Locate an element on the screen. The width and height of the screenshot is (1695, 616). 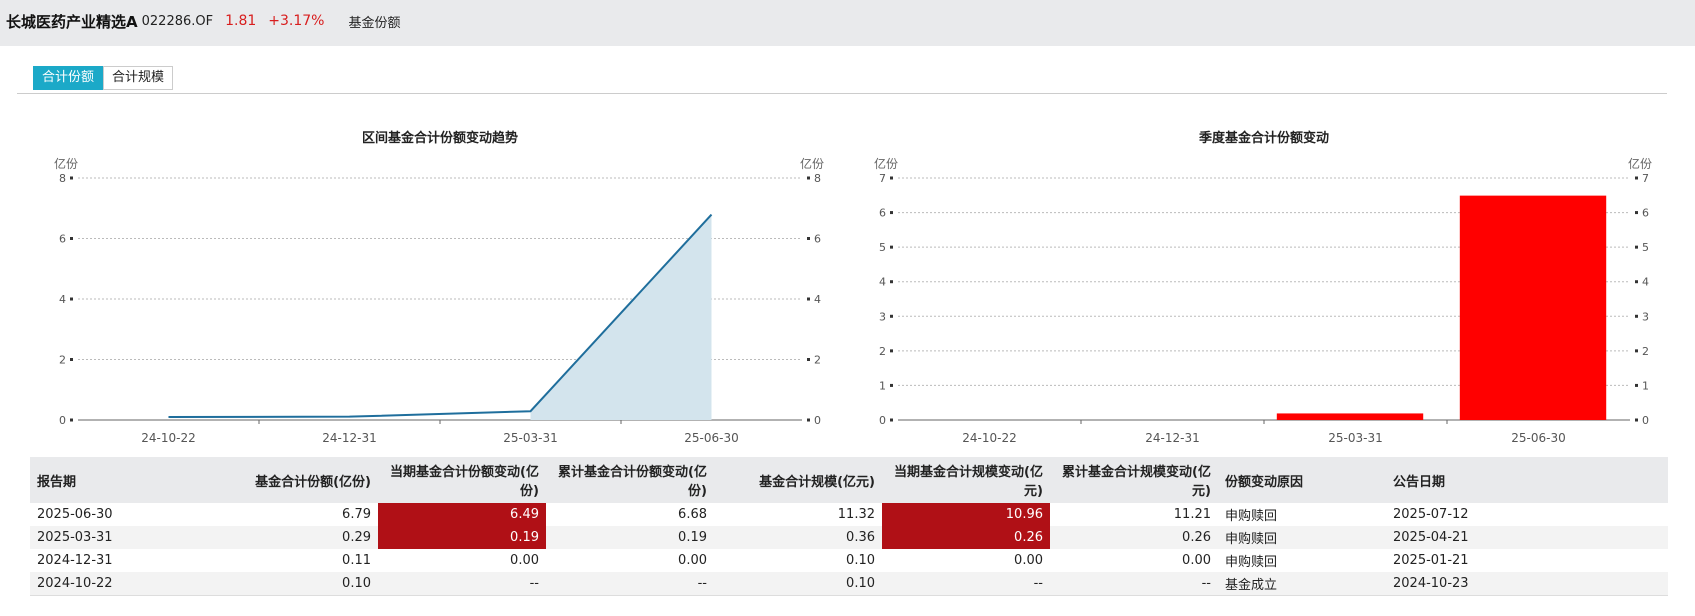
y-tick-label-right: 1 is located at coordinates (1645, 385).